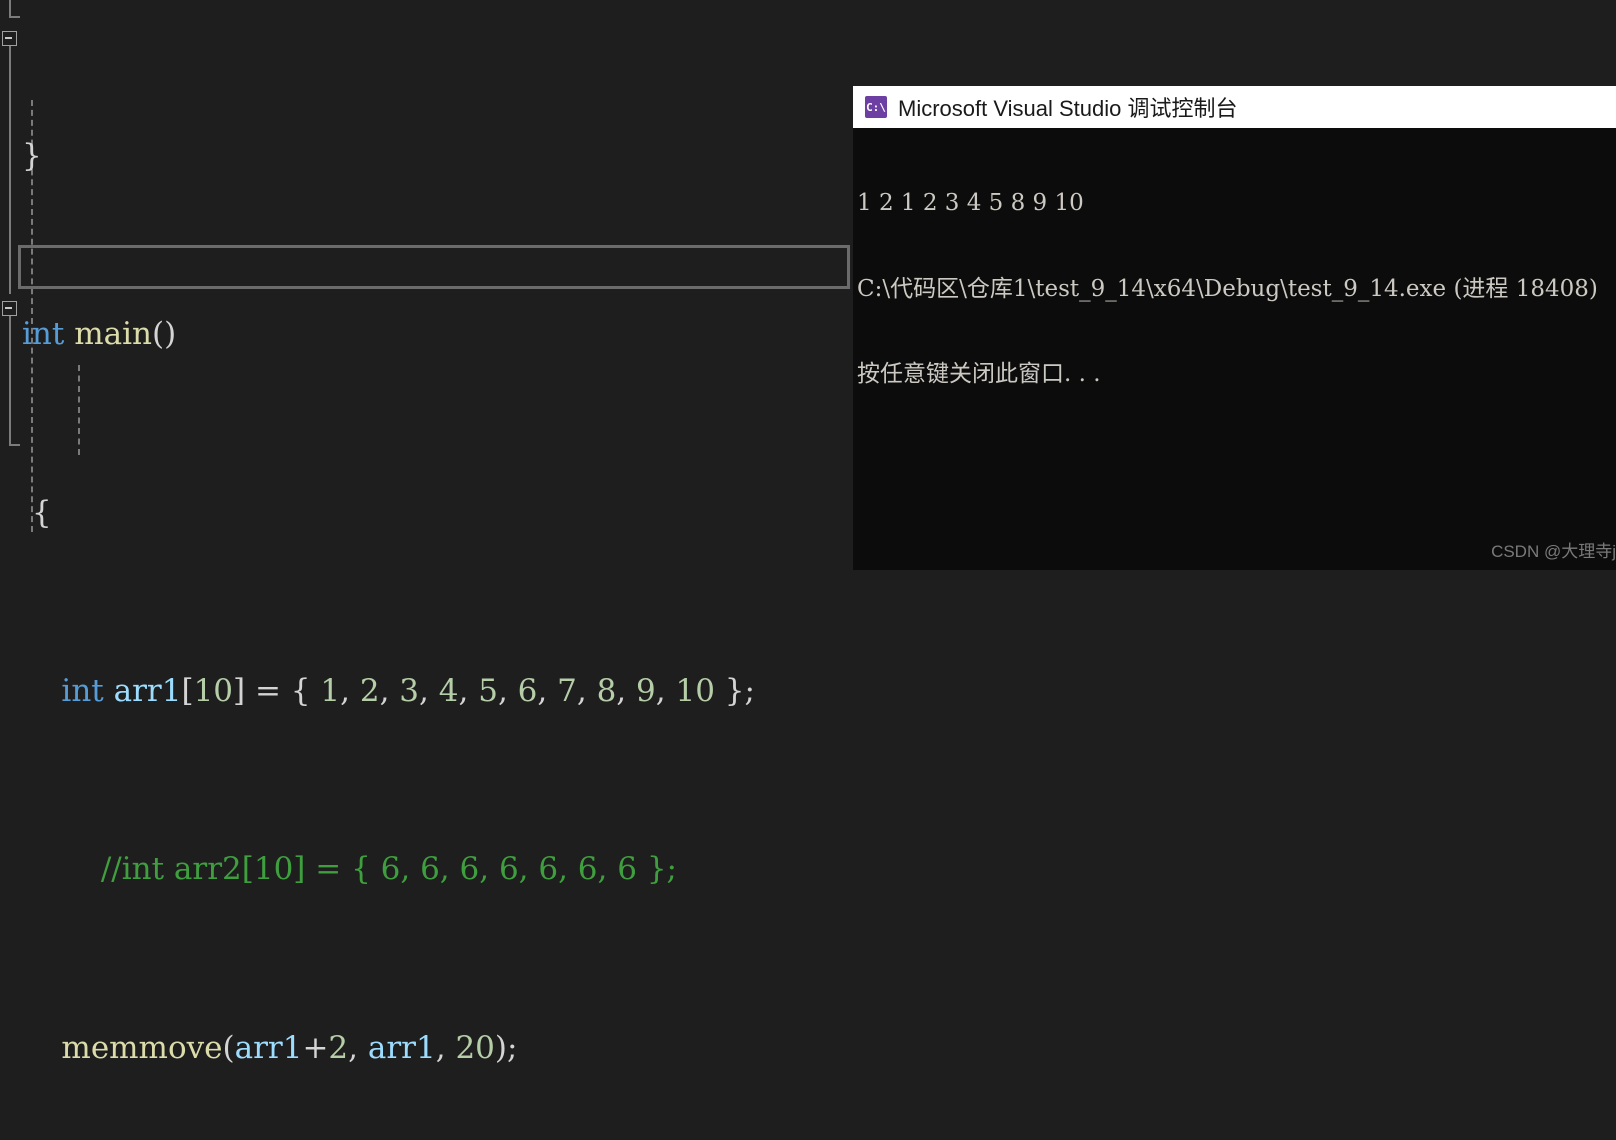 Image resolution: width=1616 pixels, height=1140 pixels. What do you see at coordinates (475, 1047) in the screenshot?
I see `code-token-number: 20` at bounding box center [475, 1047].